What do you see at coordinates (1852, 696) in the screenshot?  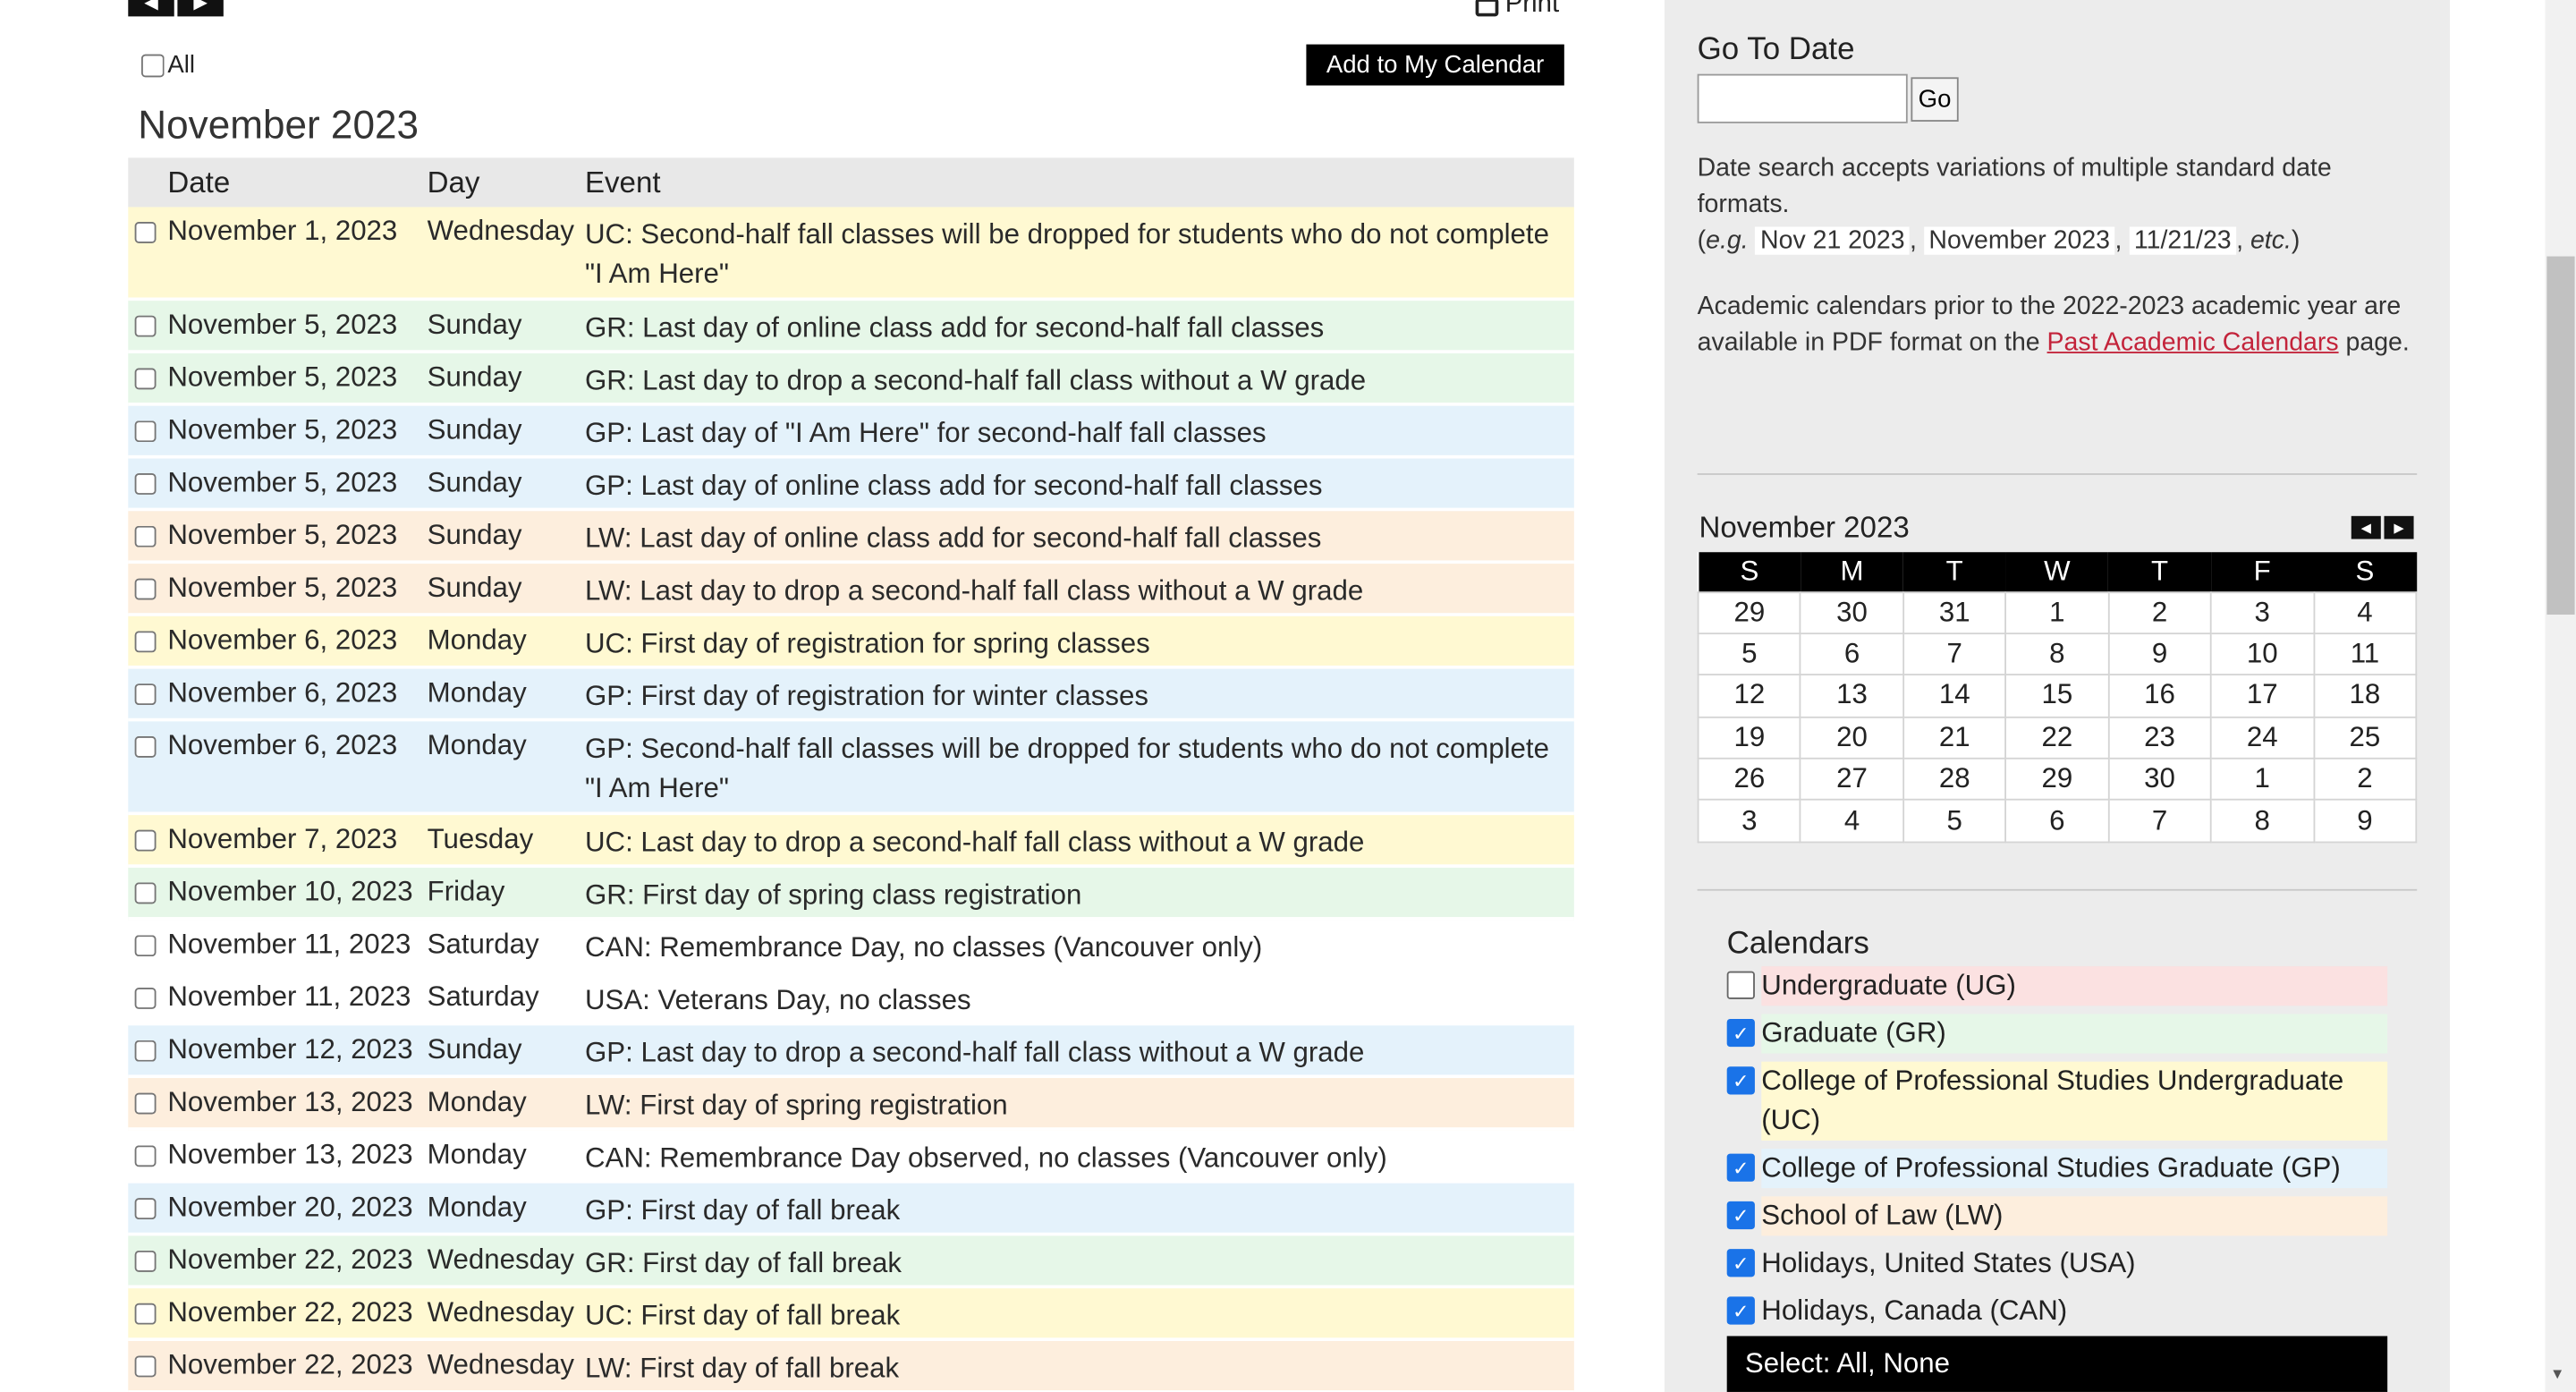 I see `calendar-day: 13` at bounding box center [1852, 696].